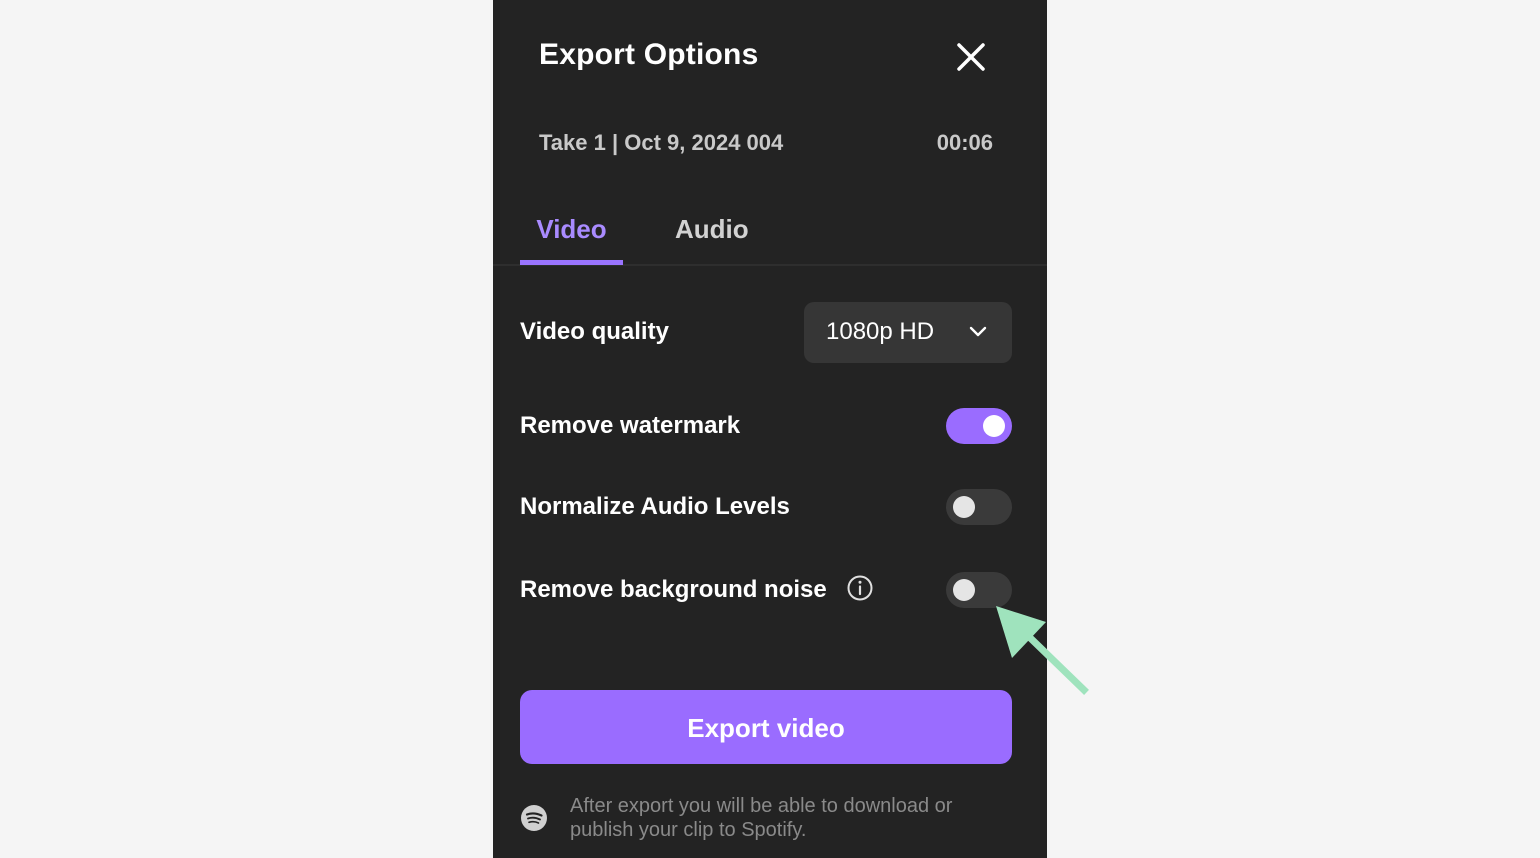  I want to click on video-quality-label: Video quality, so click(594, 331).